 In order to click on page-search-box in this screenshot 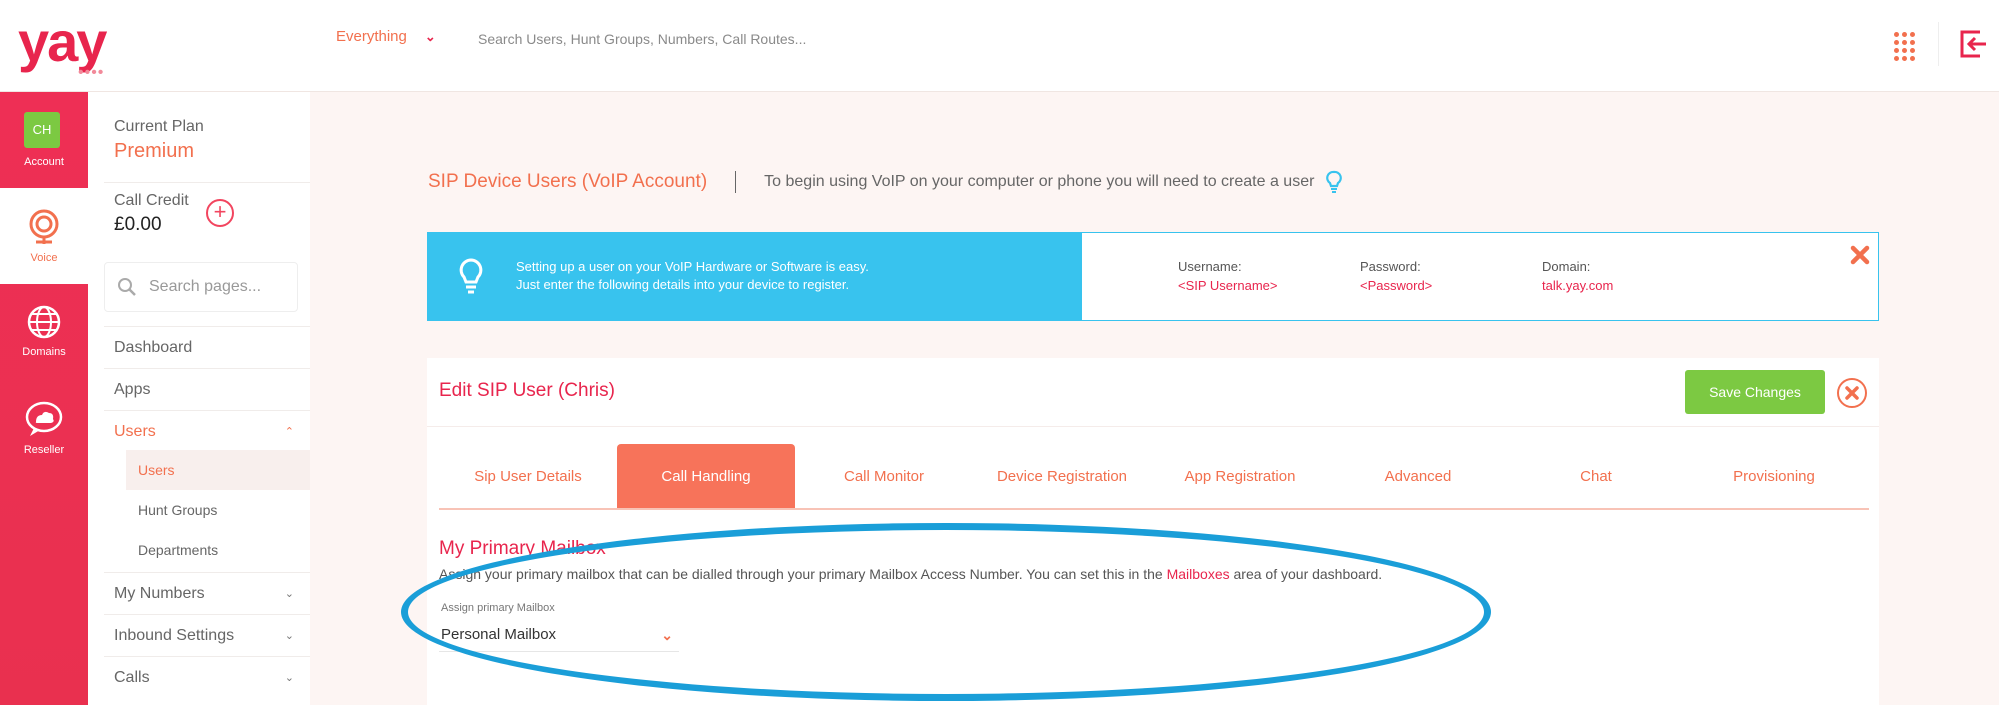, I will do `click(201, 287)`.